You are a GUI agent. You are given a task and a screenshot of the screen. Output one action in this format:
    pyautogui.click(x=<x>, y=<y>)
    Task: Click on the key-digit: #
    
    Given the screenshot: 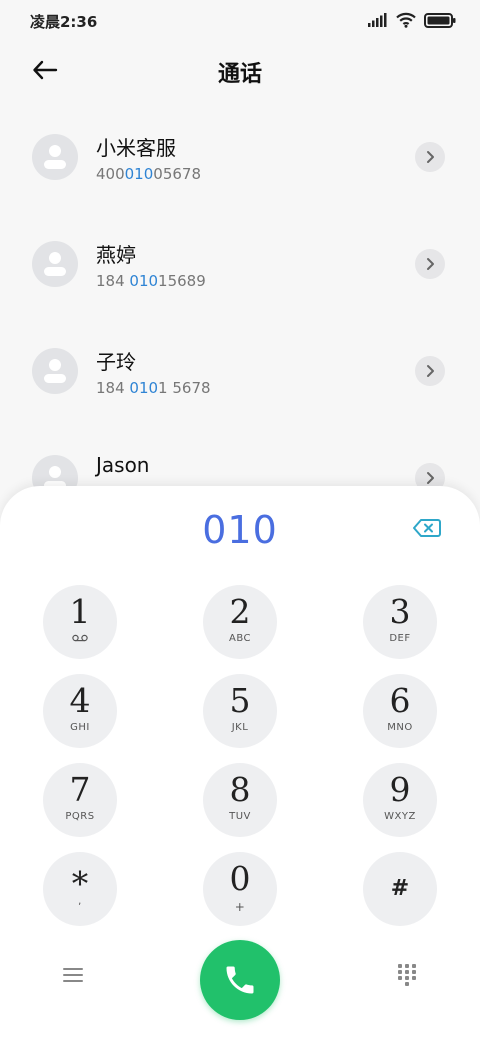 What is the action you would take?
    pyautogui.click(x=400, y=888)
    